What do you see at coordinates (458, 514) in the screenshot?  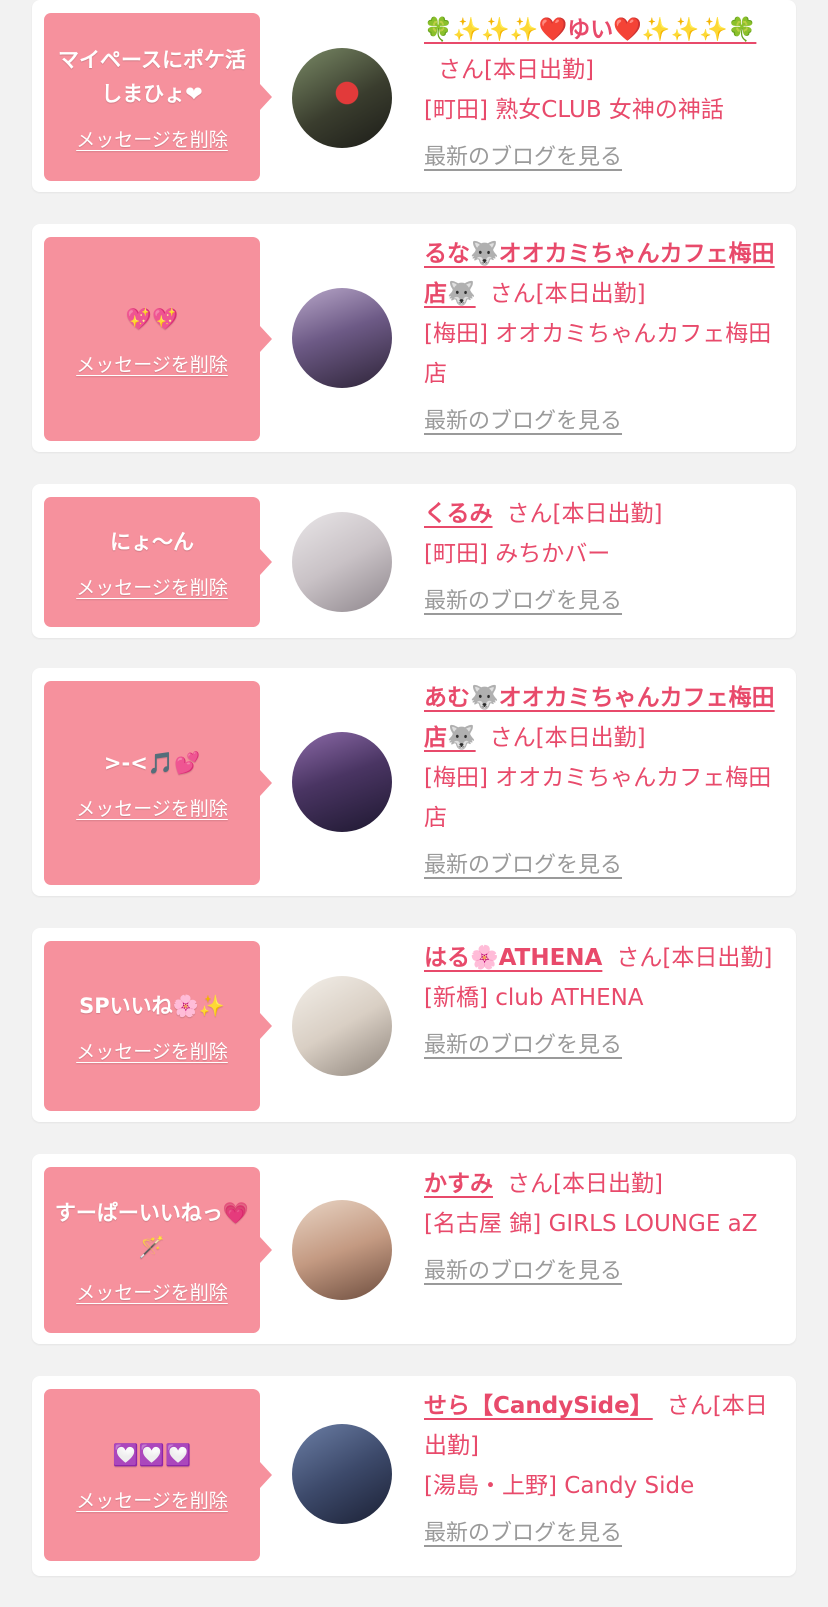 I see `girl-name-link: くるみ` at bounding box center [458, 514].